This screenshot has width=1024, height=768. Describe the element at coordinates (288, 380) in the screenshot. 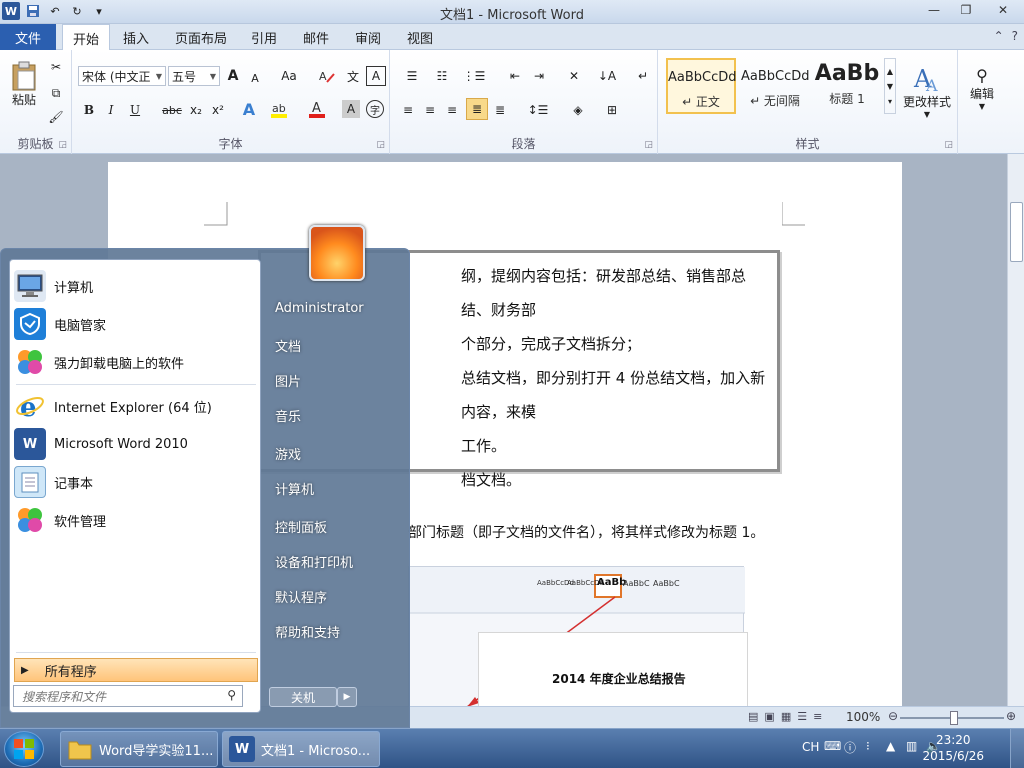

I see `sm-right-pictures: 图片` at that location.